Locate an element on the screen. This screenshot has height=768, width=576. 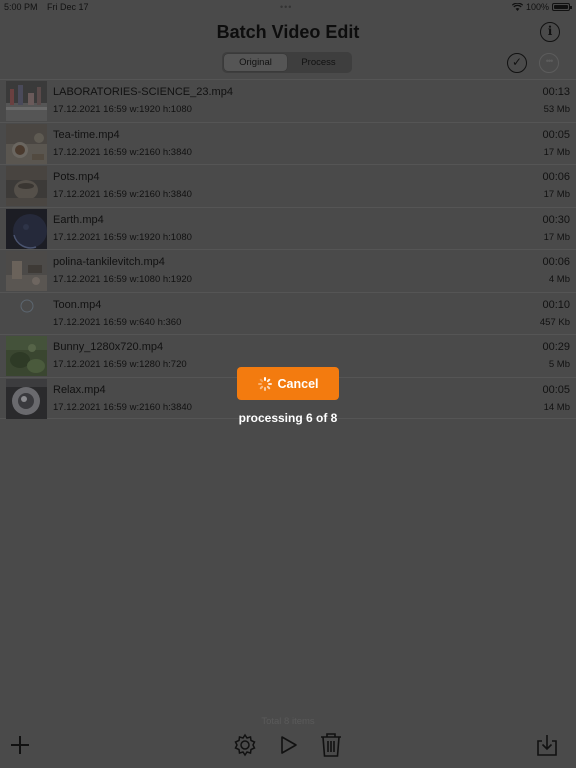
info-icon: i is located at coordinates (550, 32).